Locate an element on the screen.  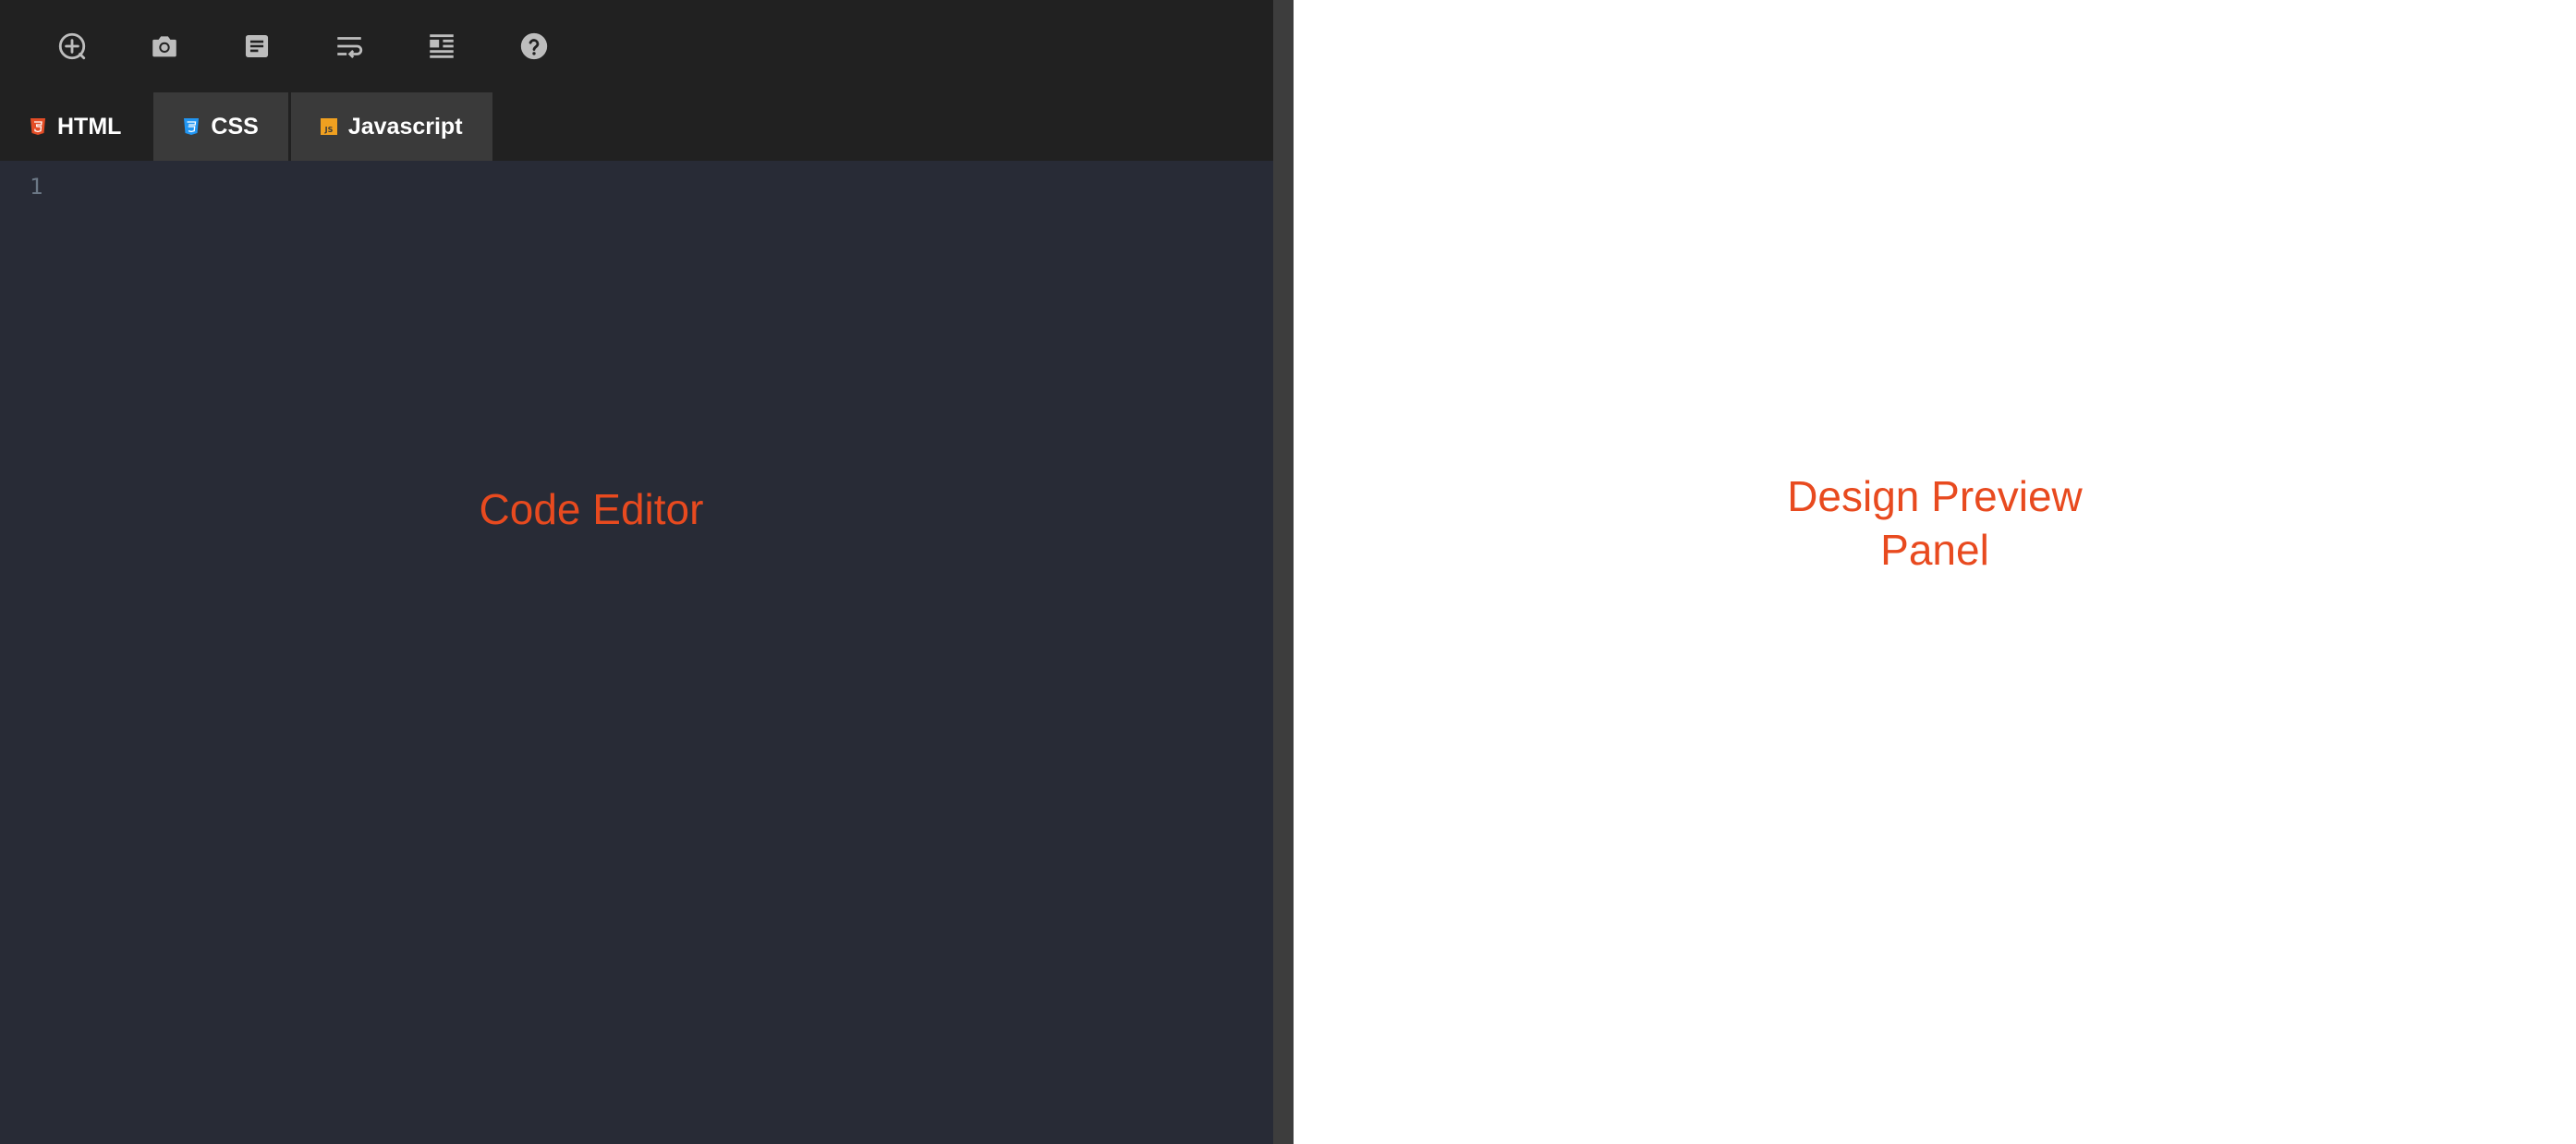
wrap-text-icon is located at coordinates (350, 48).